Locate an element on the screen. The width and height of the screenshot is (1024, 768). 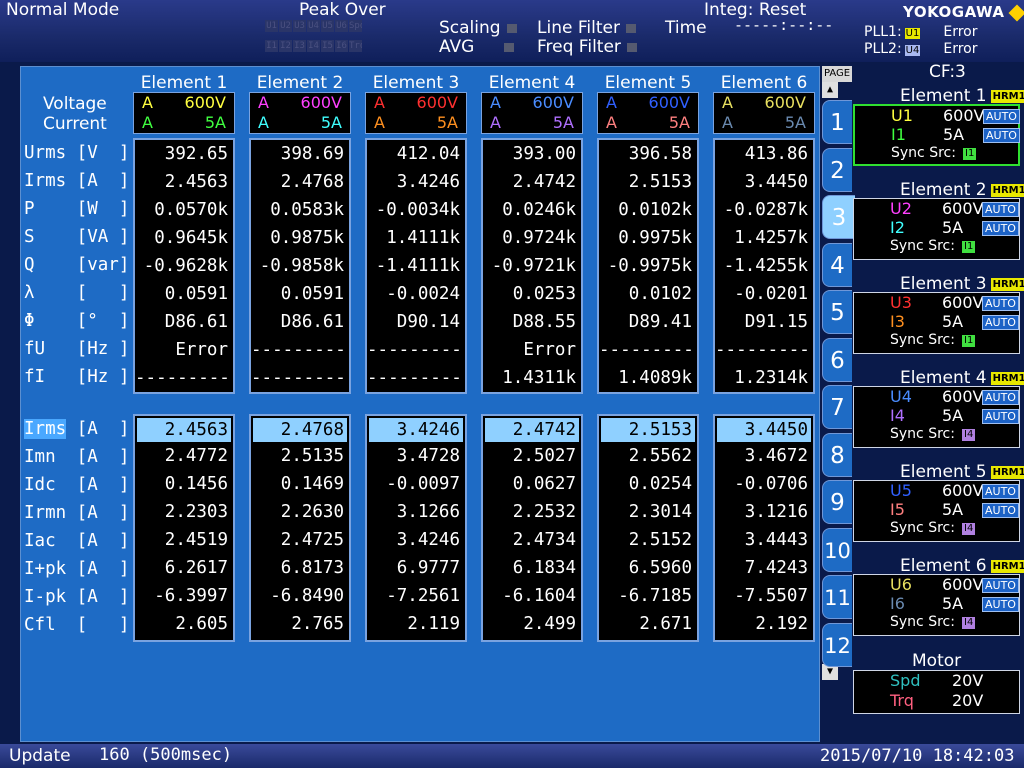
update-value: 160 (500msec) is located at coordinates (166, 755).